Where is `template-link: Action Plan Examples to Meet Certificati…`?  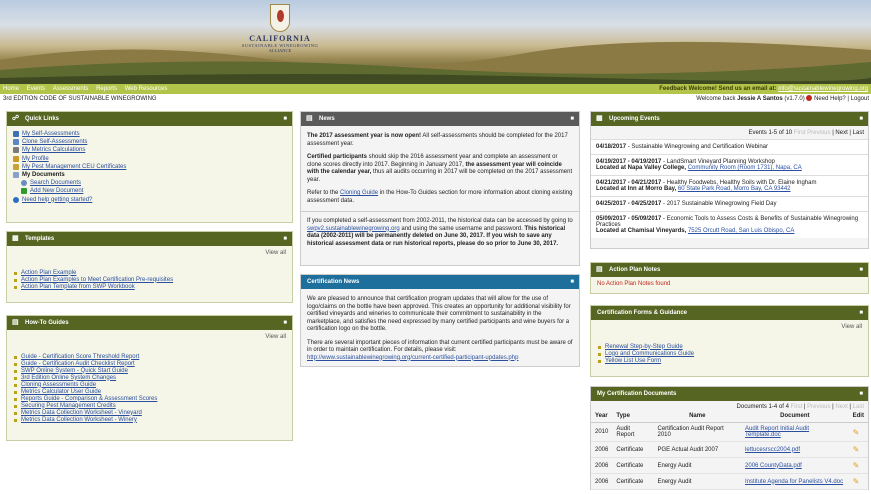
template-link: Action Plan Examples to Meet Certificati… is located at coordinates (97, 280).